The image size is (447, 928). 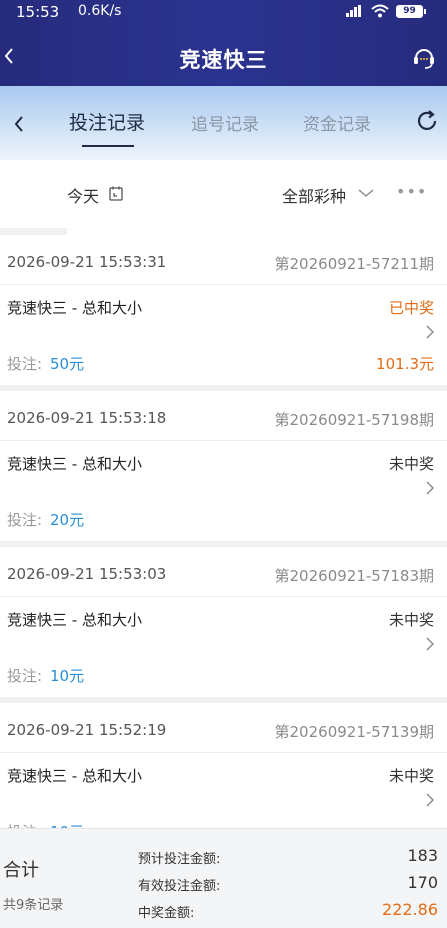 What do you see at coordinates (411, 308) in the screenshot?
I see `record-result: 已中奖` at bounding box center [411, 308].